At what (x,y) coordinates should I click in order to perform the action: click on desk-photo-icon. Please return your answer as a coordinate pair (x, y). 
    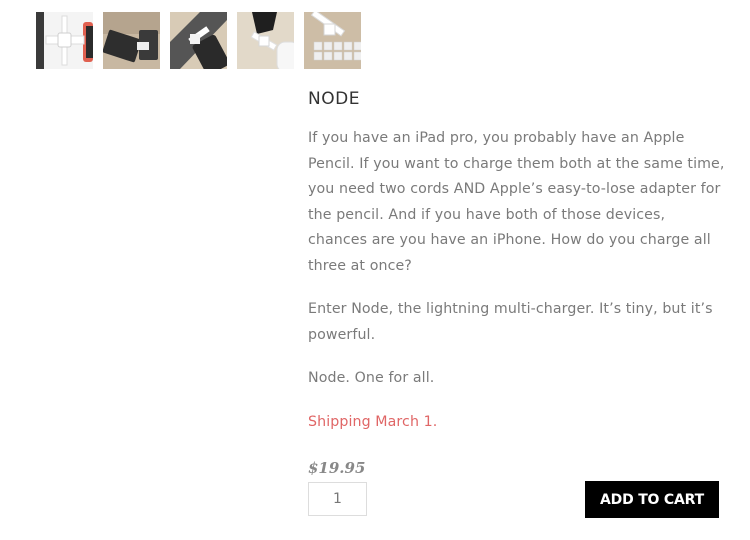
    Looking at the image, I should click on (131, 40).